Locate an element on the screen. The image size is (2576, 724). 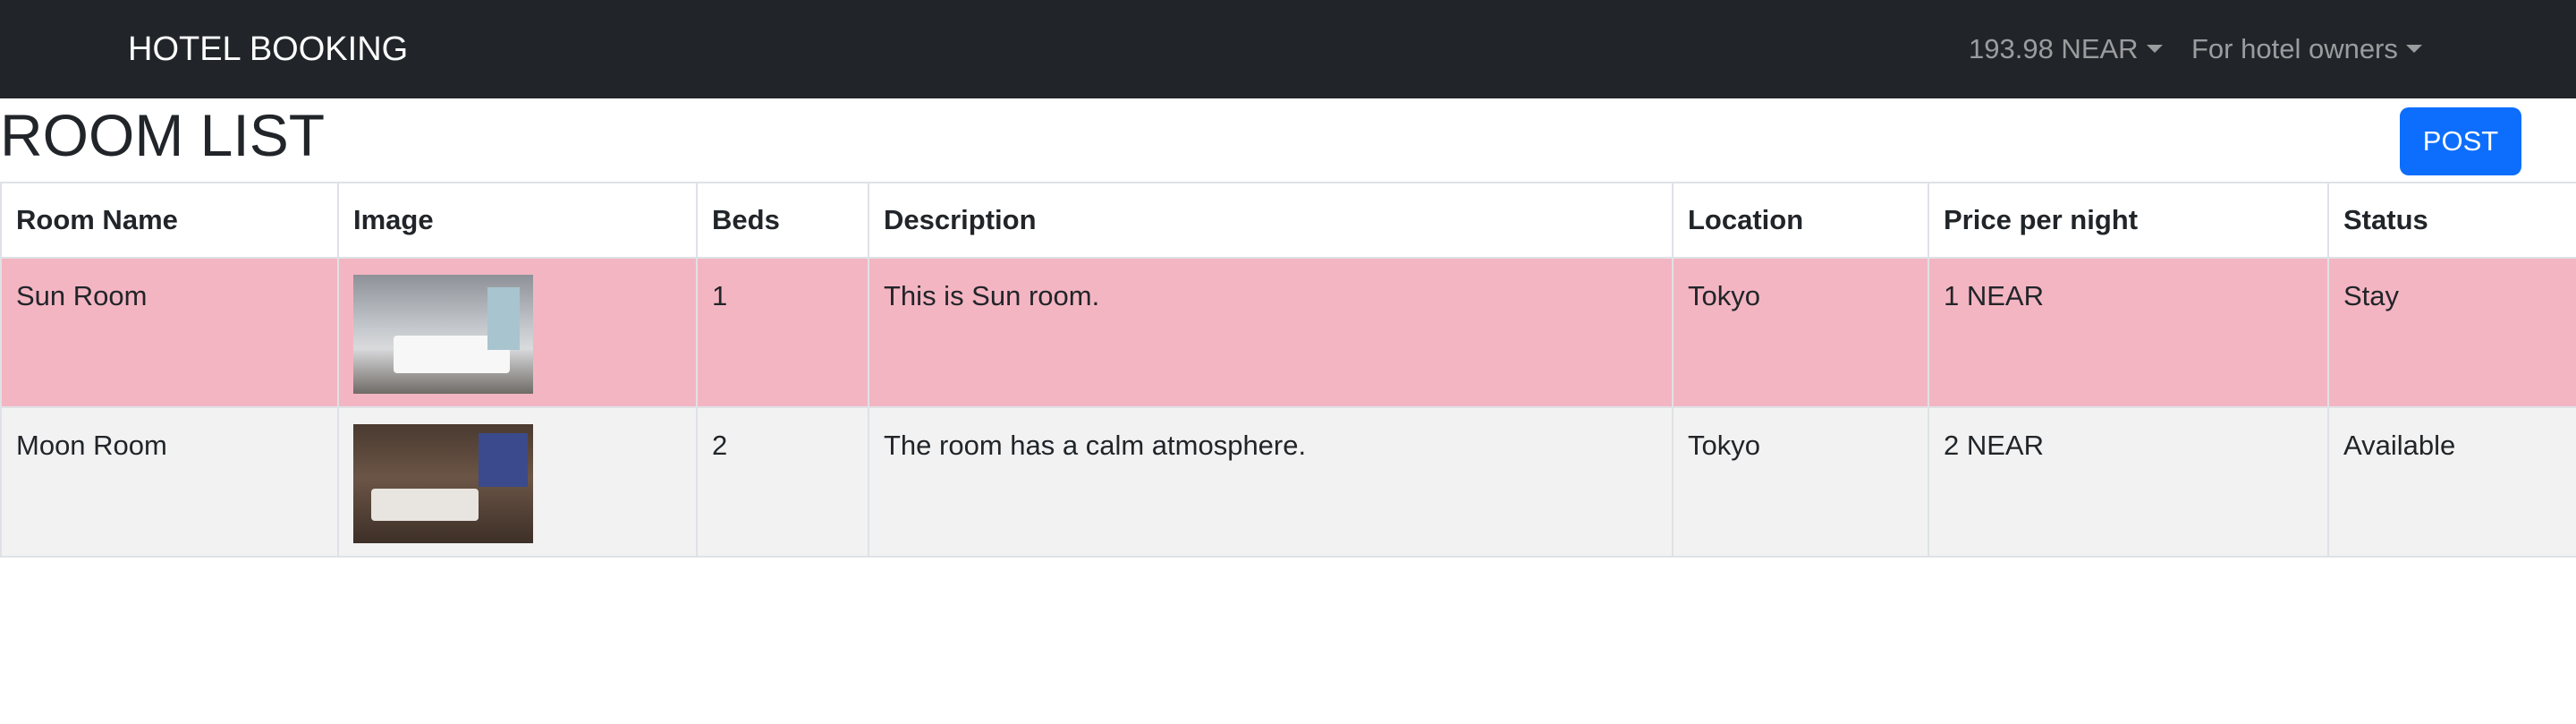
header-image: Image is located at coordinates (517, 220).